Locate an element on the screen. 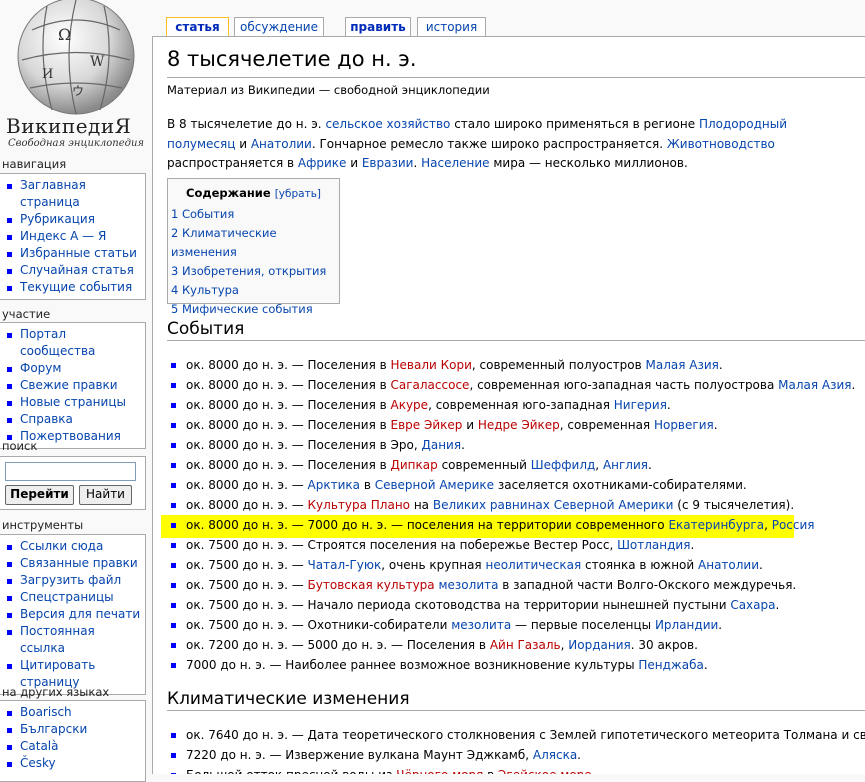  link: неолитическая is located at coordinates (533, 565).